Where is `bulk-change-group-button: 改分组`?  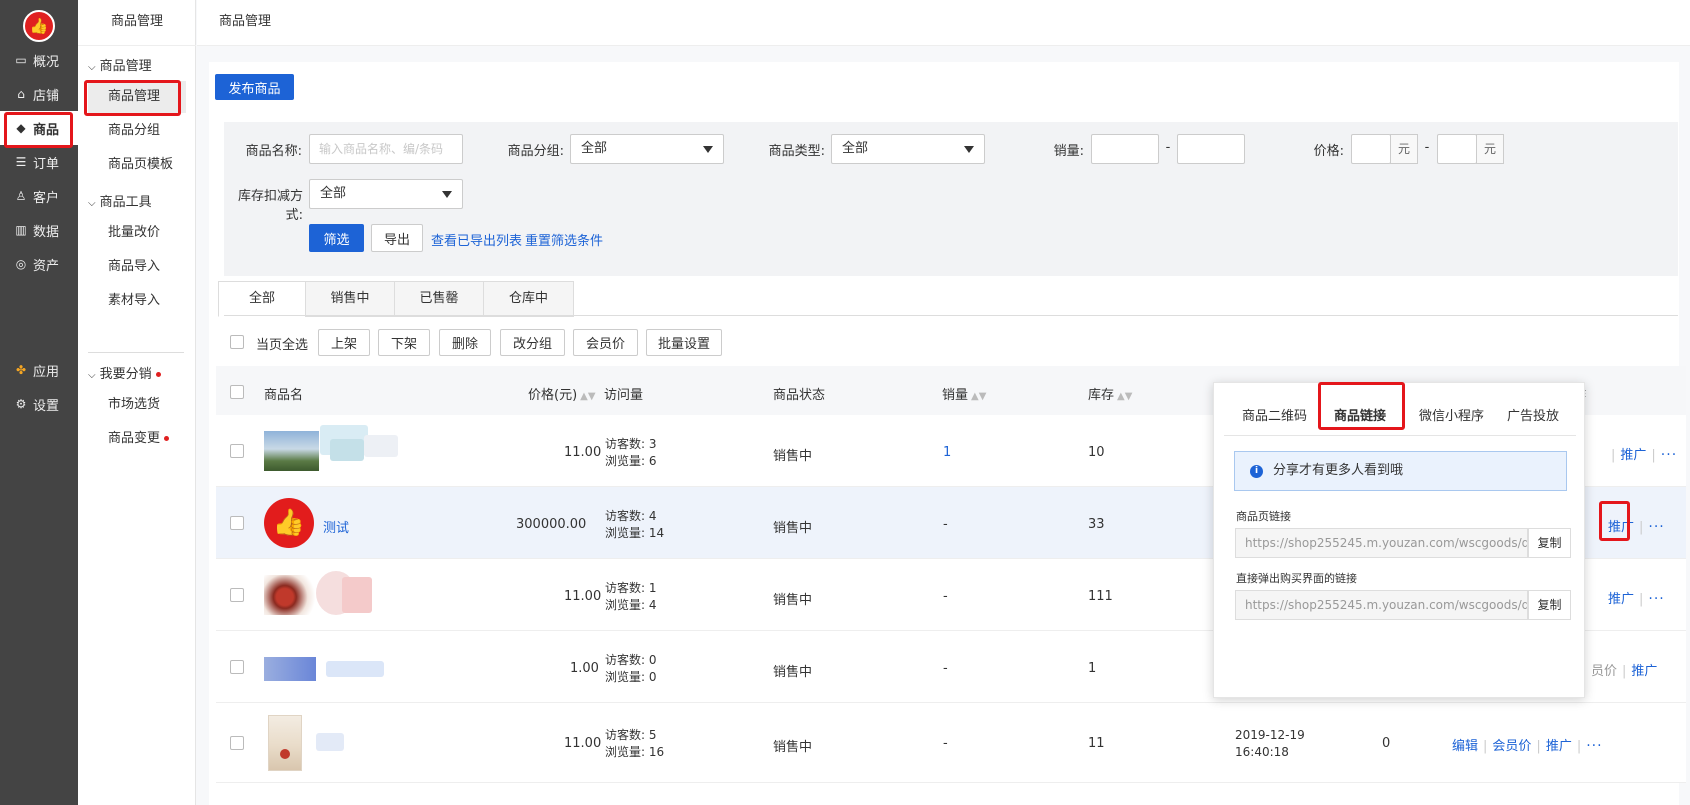 bulk-change-group-button: 改分组 is located at coordinates (532, 342).